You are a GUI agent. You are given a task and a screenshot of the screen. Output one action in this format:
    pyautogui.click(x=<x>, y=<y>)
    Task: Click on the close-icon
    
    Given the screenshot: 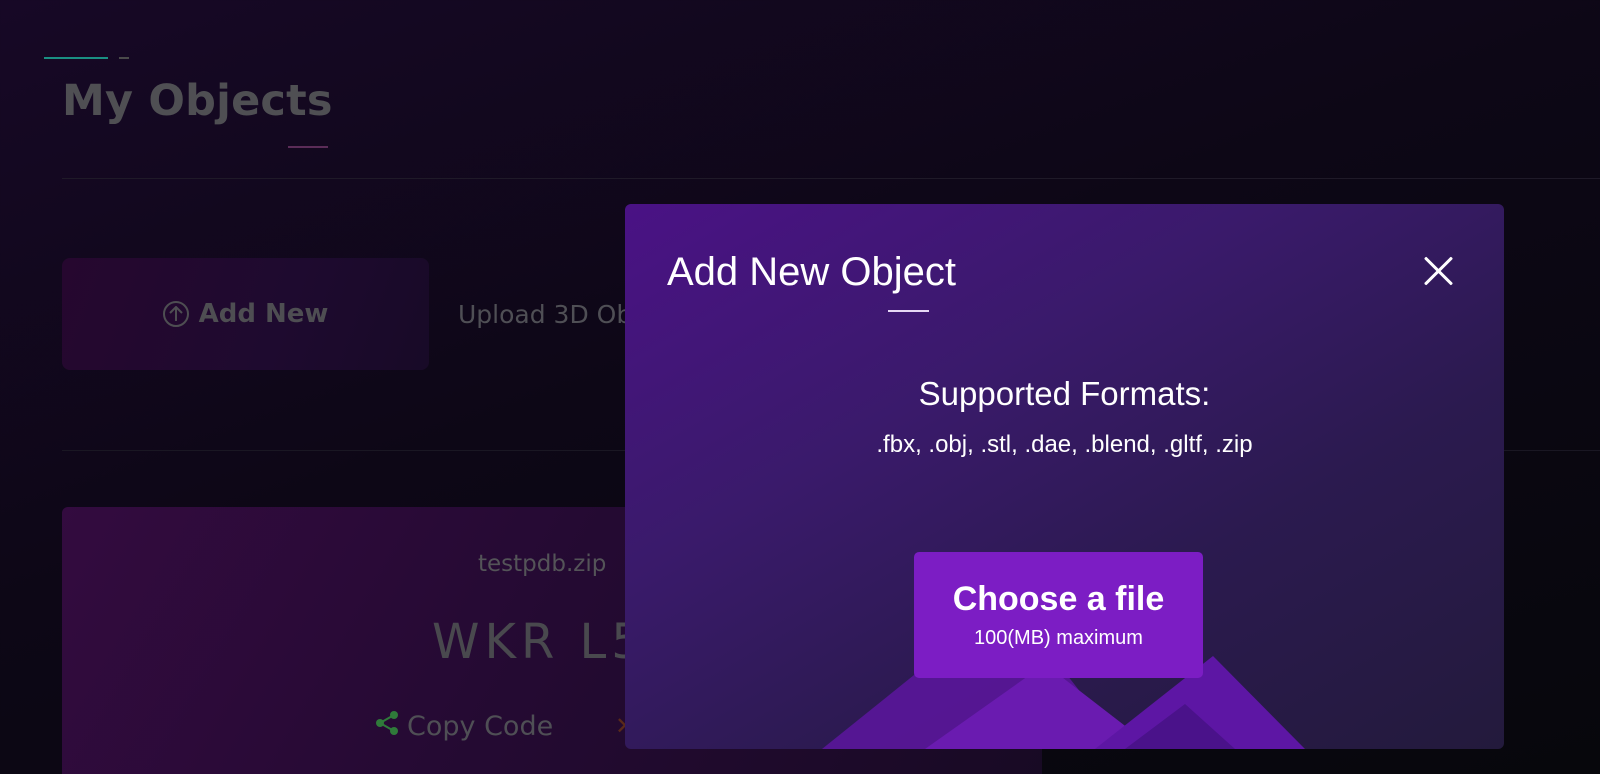 What is the action you would take?
    pyautogui.click(x=1438, y=270)
    